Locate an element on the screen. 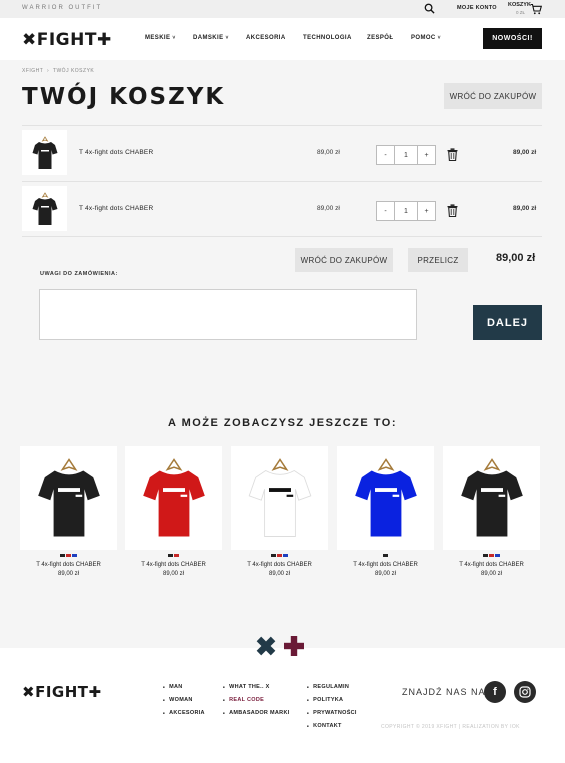 The image size is (565, 763). footer-col-brand: WHAT THE.. X REAL CODE AMBASADOR MARKI is located at coordinates (256, 703).